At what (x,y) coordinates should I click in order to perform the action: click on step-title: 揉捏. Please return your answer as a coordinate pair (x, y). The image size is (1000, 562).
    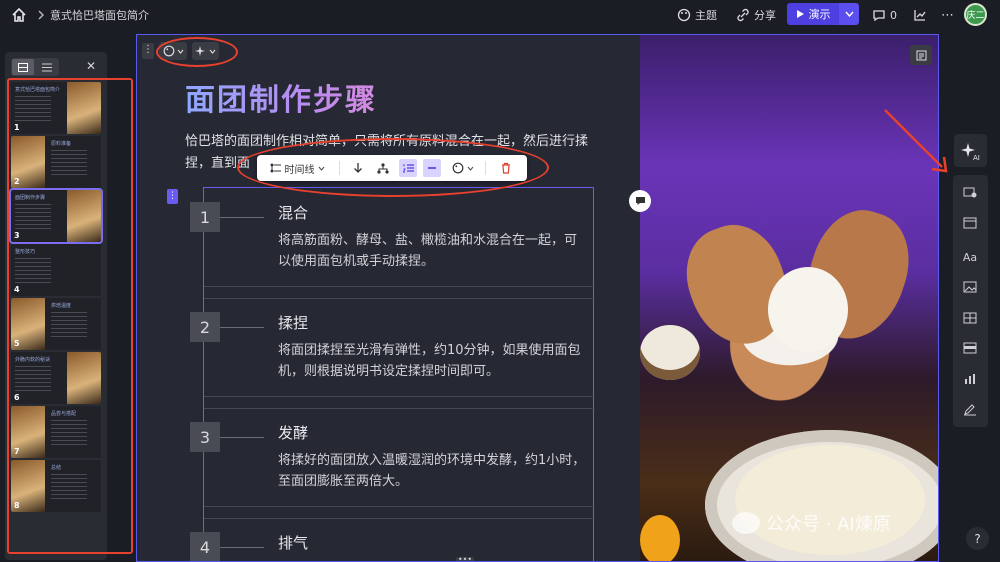
    Looking at the image, I should click on (293, 322).